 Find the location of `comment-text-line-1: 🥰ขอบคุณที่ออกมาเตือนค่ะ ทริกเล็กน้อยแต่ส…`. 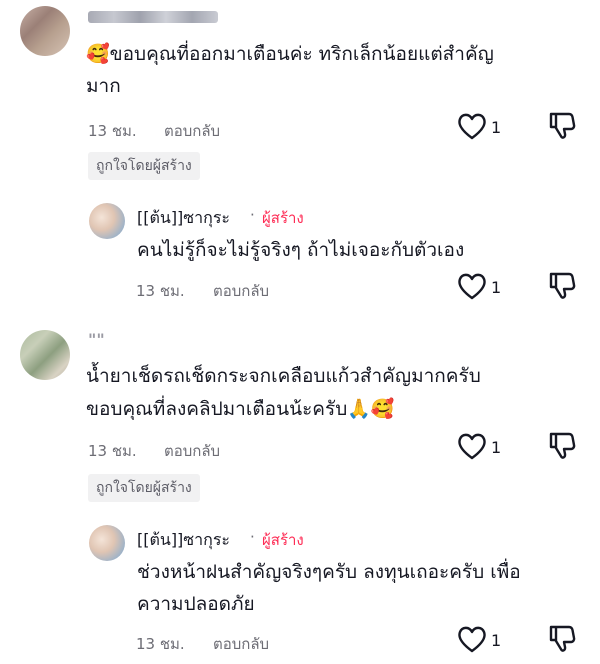

comment-text-line-1: 🥰ขอบคุณที่ออกมาเตือนค่ะ ทริกเล็กน้อยแต่ส… is located at coordinates (290, 54).